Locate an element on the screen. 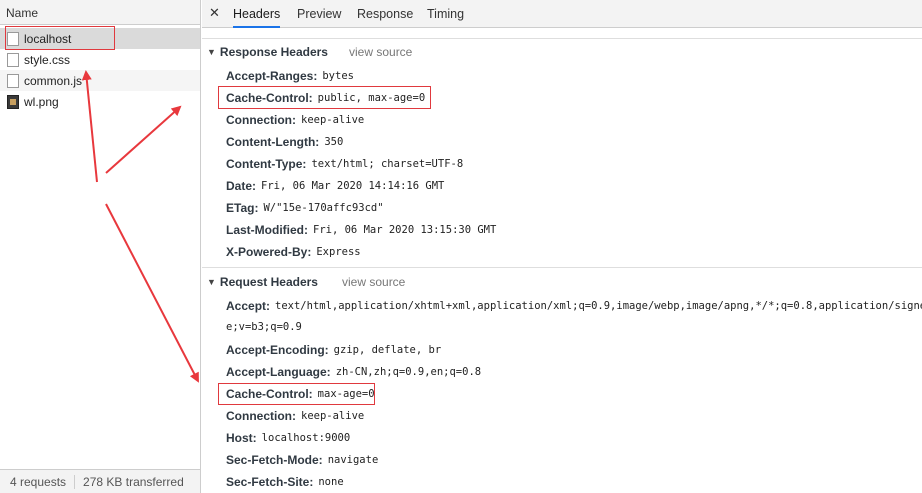 The width and height of the screenshot is (922, 493). name-column-header: Name is located at coordinates (100, 12).